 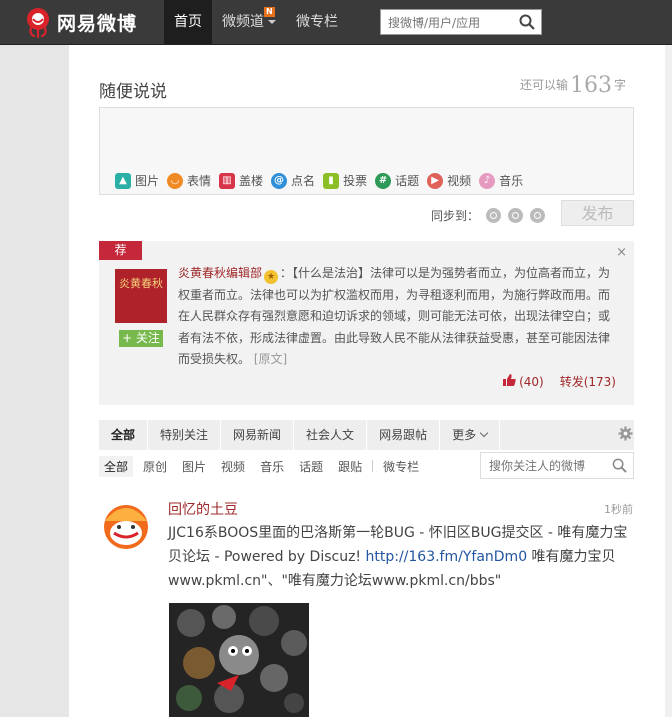 I want to click on main-nav: 首页 微频道 N 微专栏, so click(x=256, y=22).